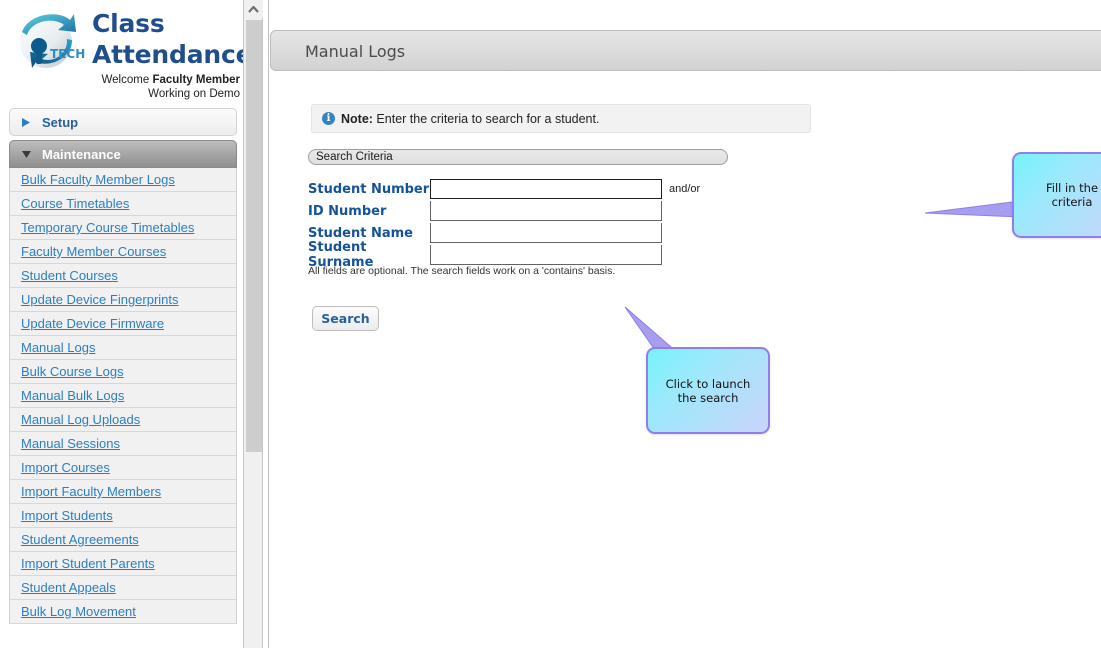 This screenshot has width=1101, height=648. What do you see at coordinates (80, 539) in the screenshot?
I see `sidebar-item-label: Student Agreements` at bounding box center [80, 539].